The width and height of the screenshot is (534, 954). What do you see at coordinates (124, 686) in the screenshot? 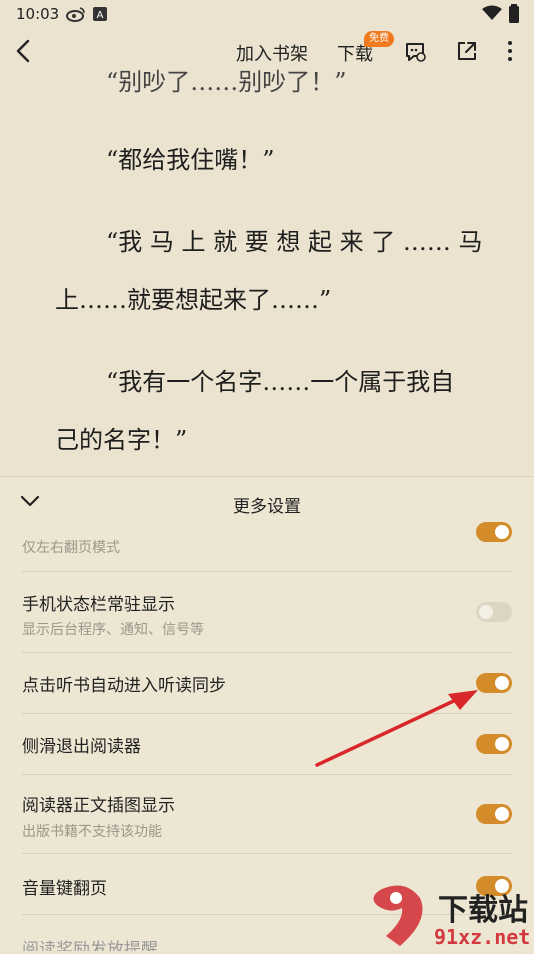
I see `setting-title: 点击听书自动进入听读同步` at bounding box center [124, 686].